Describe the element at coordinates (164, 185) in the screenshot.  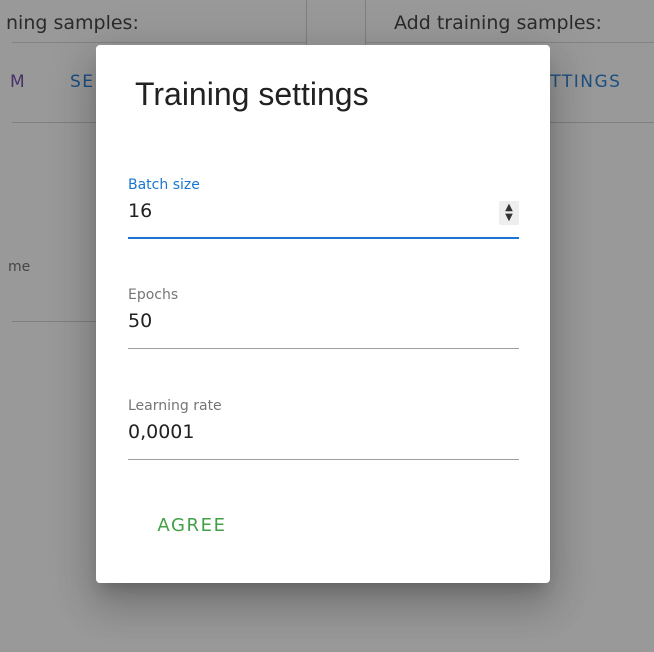
I see `batch-size-label: Batch size` at that location.